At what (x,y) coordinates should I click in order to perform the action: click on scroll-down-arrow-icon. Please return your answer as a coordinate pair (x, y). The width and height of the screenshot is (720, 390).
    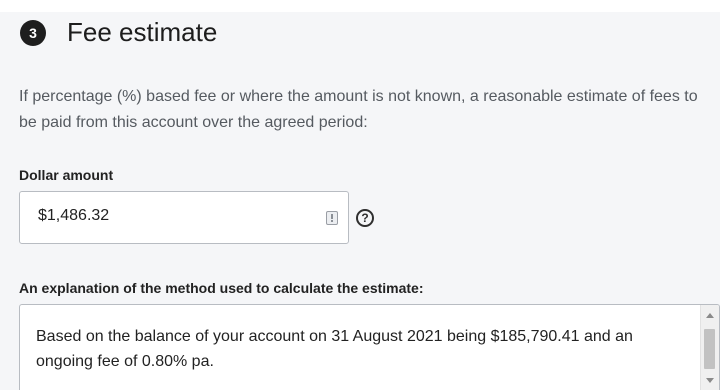
    Looking at the image, I should click on (710, 380).